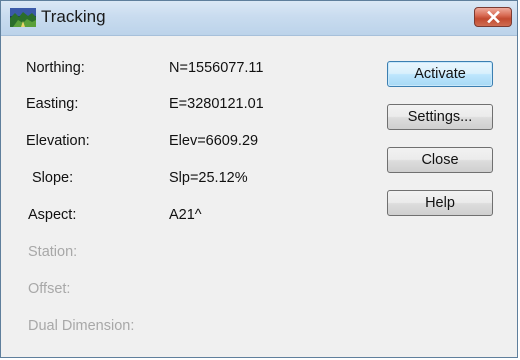  I want to click on help-button: Help, so click(440, 203).